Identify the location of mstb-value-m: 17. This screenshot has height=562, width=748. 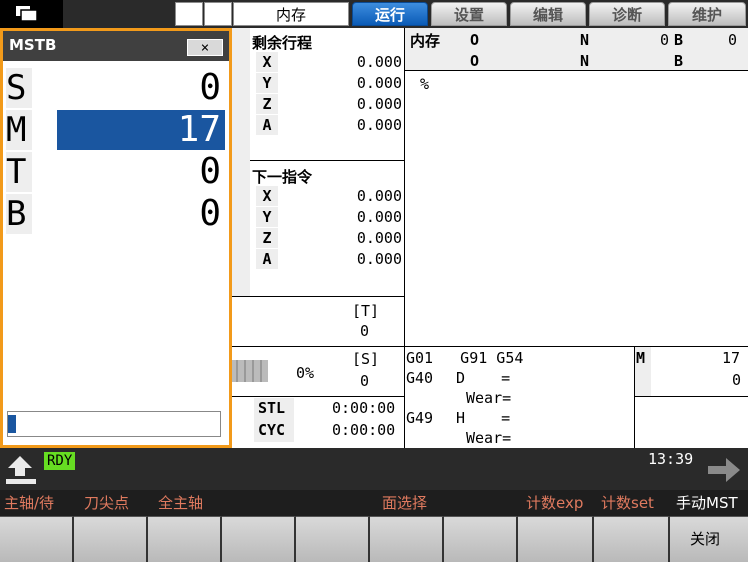
(141, 130).